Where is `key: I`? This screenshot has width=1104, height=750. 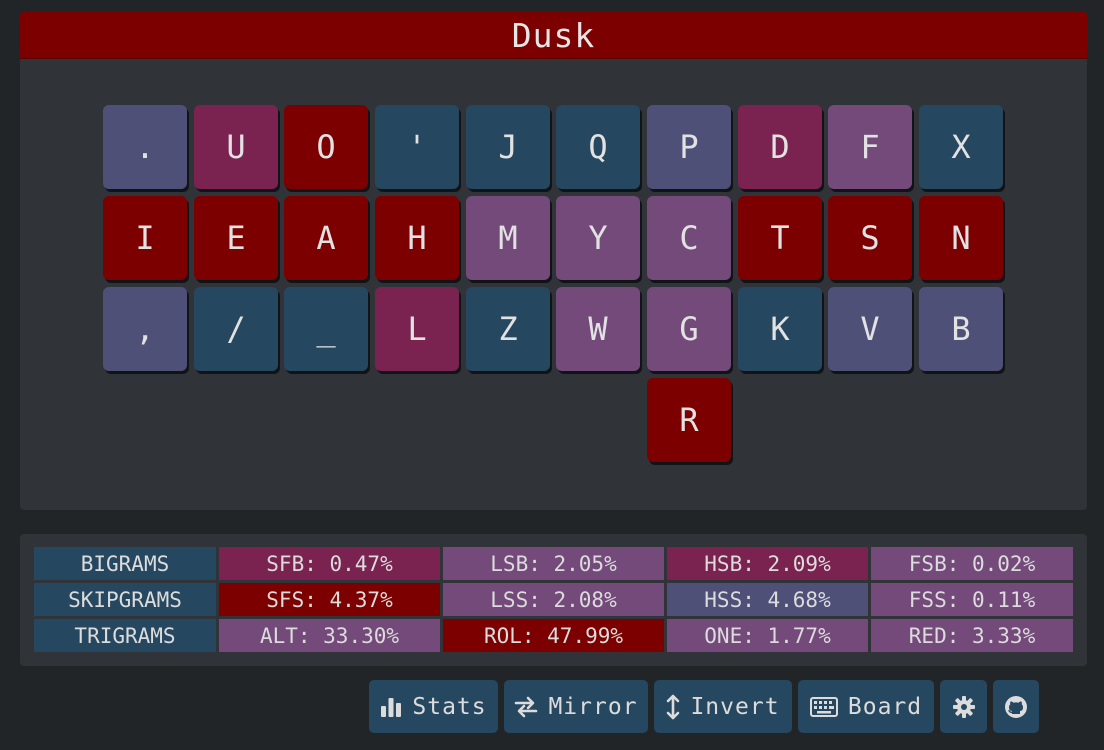 key: I is located at coordinates (145, 238).